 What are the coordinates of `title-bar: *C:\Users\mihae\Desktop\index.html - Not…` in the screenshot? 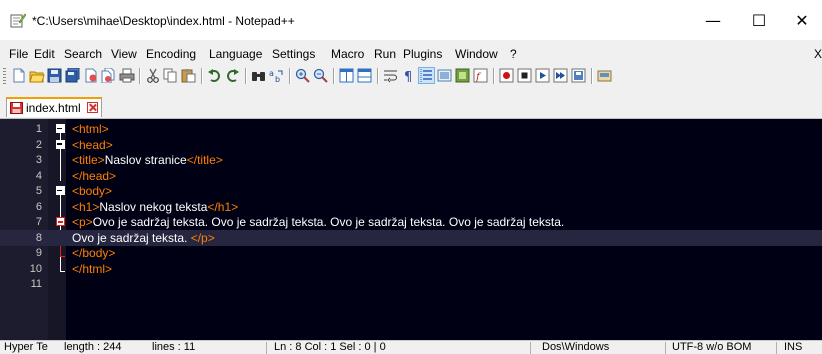 It's located at (411, 20).